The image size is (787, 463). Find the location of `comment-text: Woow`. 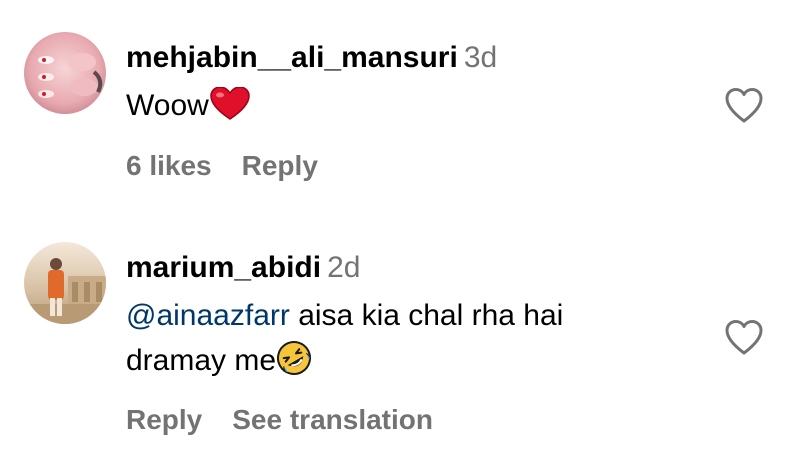

comment-text: Woow is located at coordinates (188, 109).